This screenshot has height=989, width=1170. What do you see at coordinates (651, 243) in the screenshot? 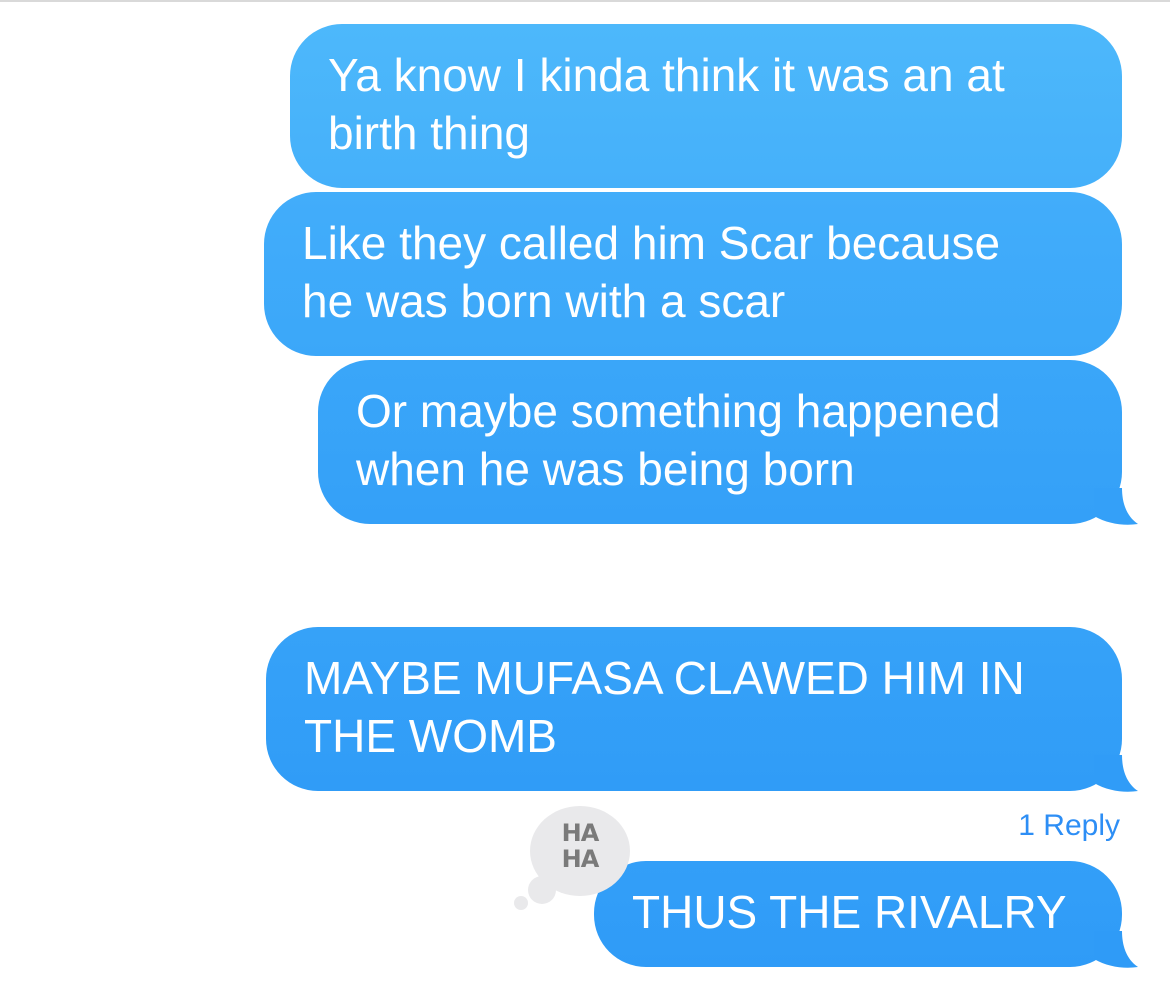
I see `message-text: Like they called him Scar because` at bounding box center [651, 243].